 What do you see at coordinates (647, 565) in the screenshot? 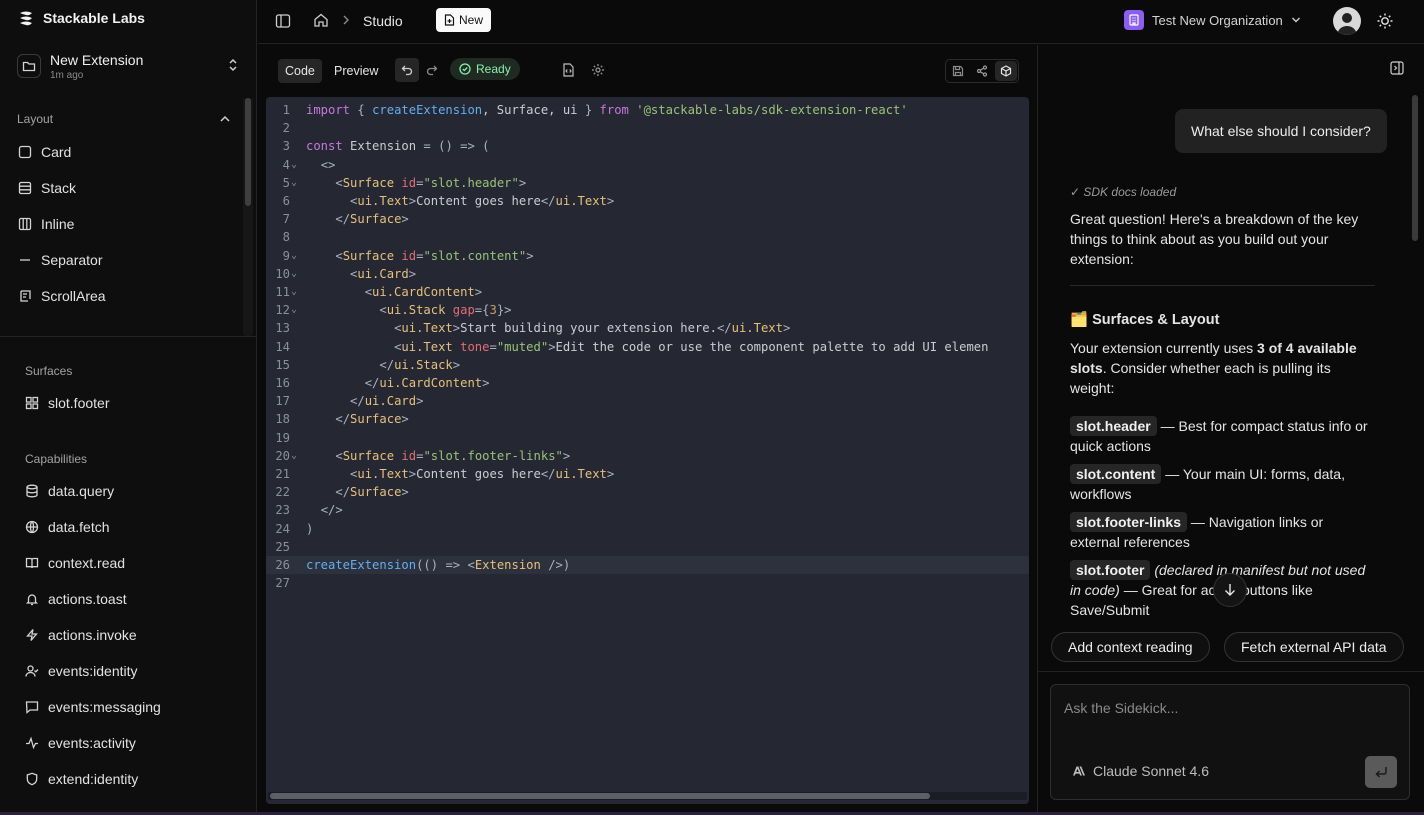
I see `code-line: 26 createExtension(() => <Extension />)` at bounding box center [647, 565].